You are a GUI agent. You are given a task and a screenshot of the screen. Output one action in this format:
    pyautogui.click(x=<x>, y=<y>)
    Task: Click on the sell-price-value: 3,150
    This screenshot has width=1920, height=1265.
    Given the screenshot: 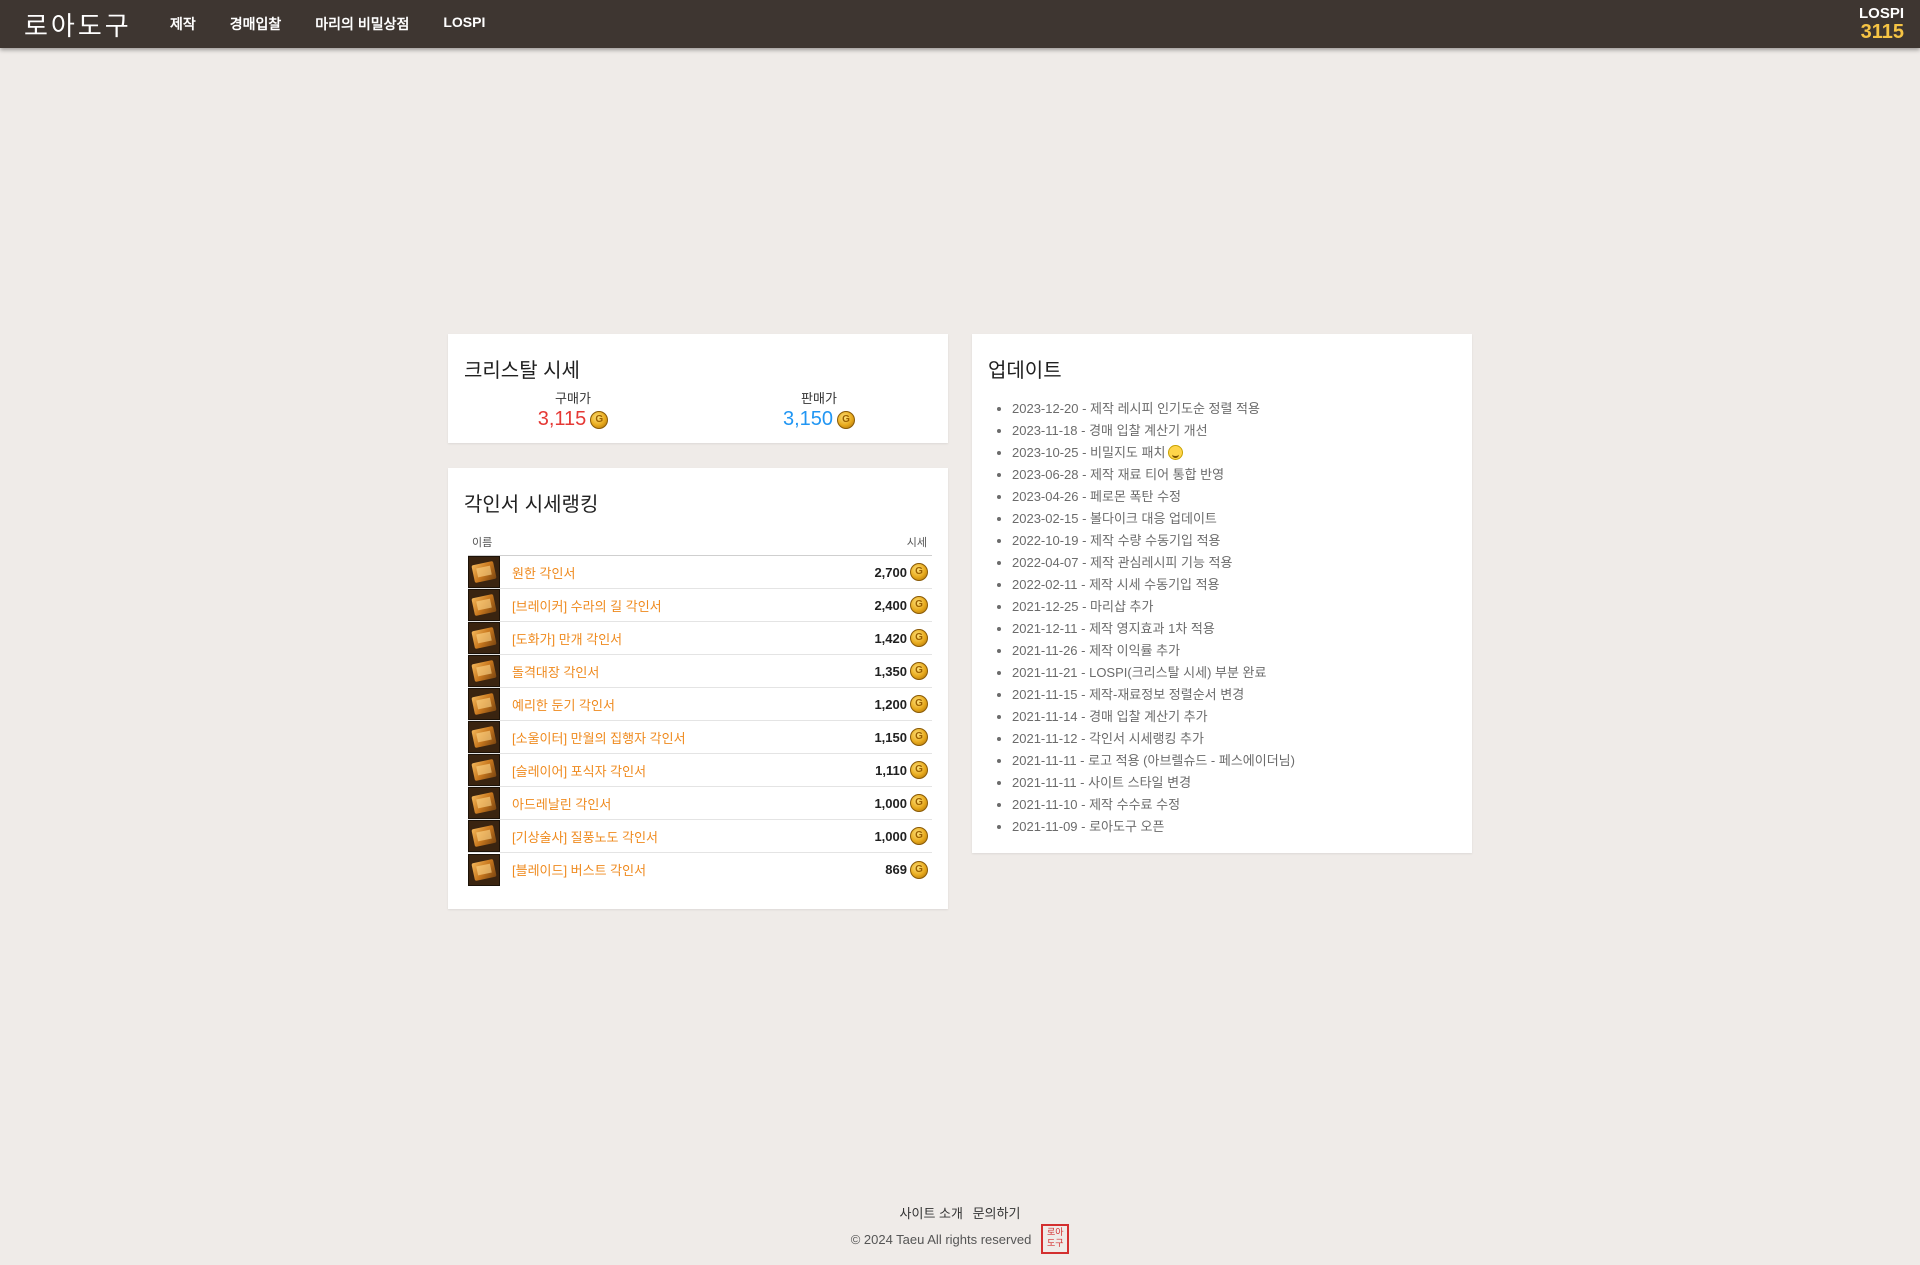 What is the action you would take?
    pyautogui.click(x=808, y=419)
    